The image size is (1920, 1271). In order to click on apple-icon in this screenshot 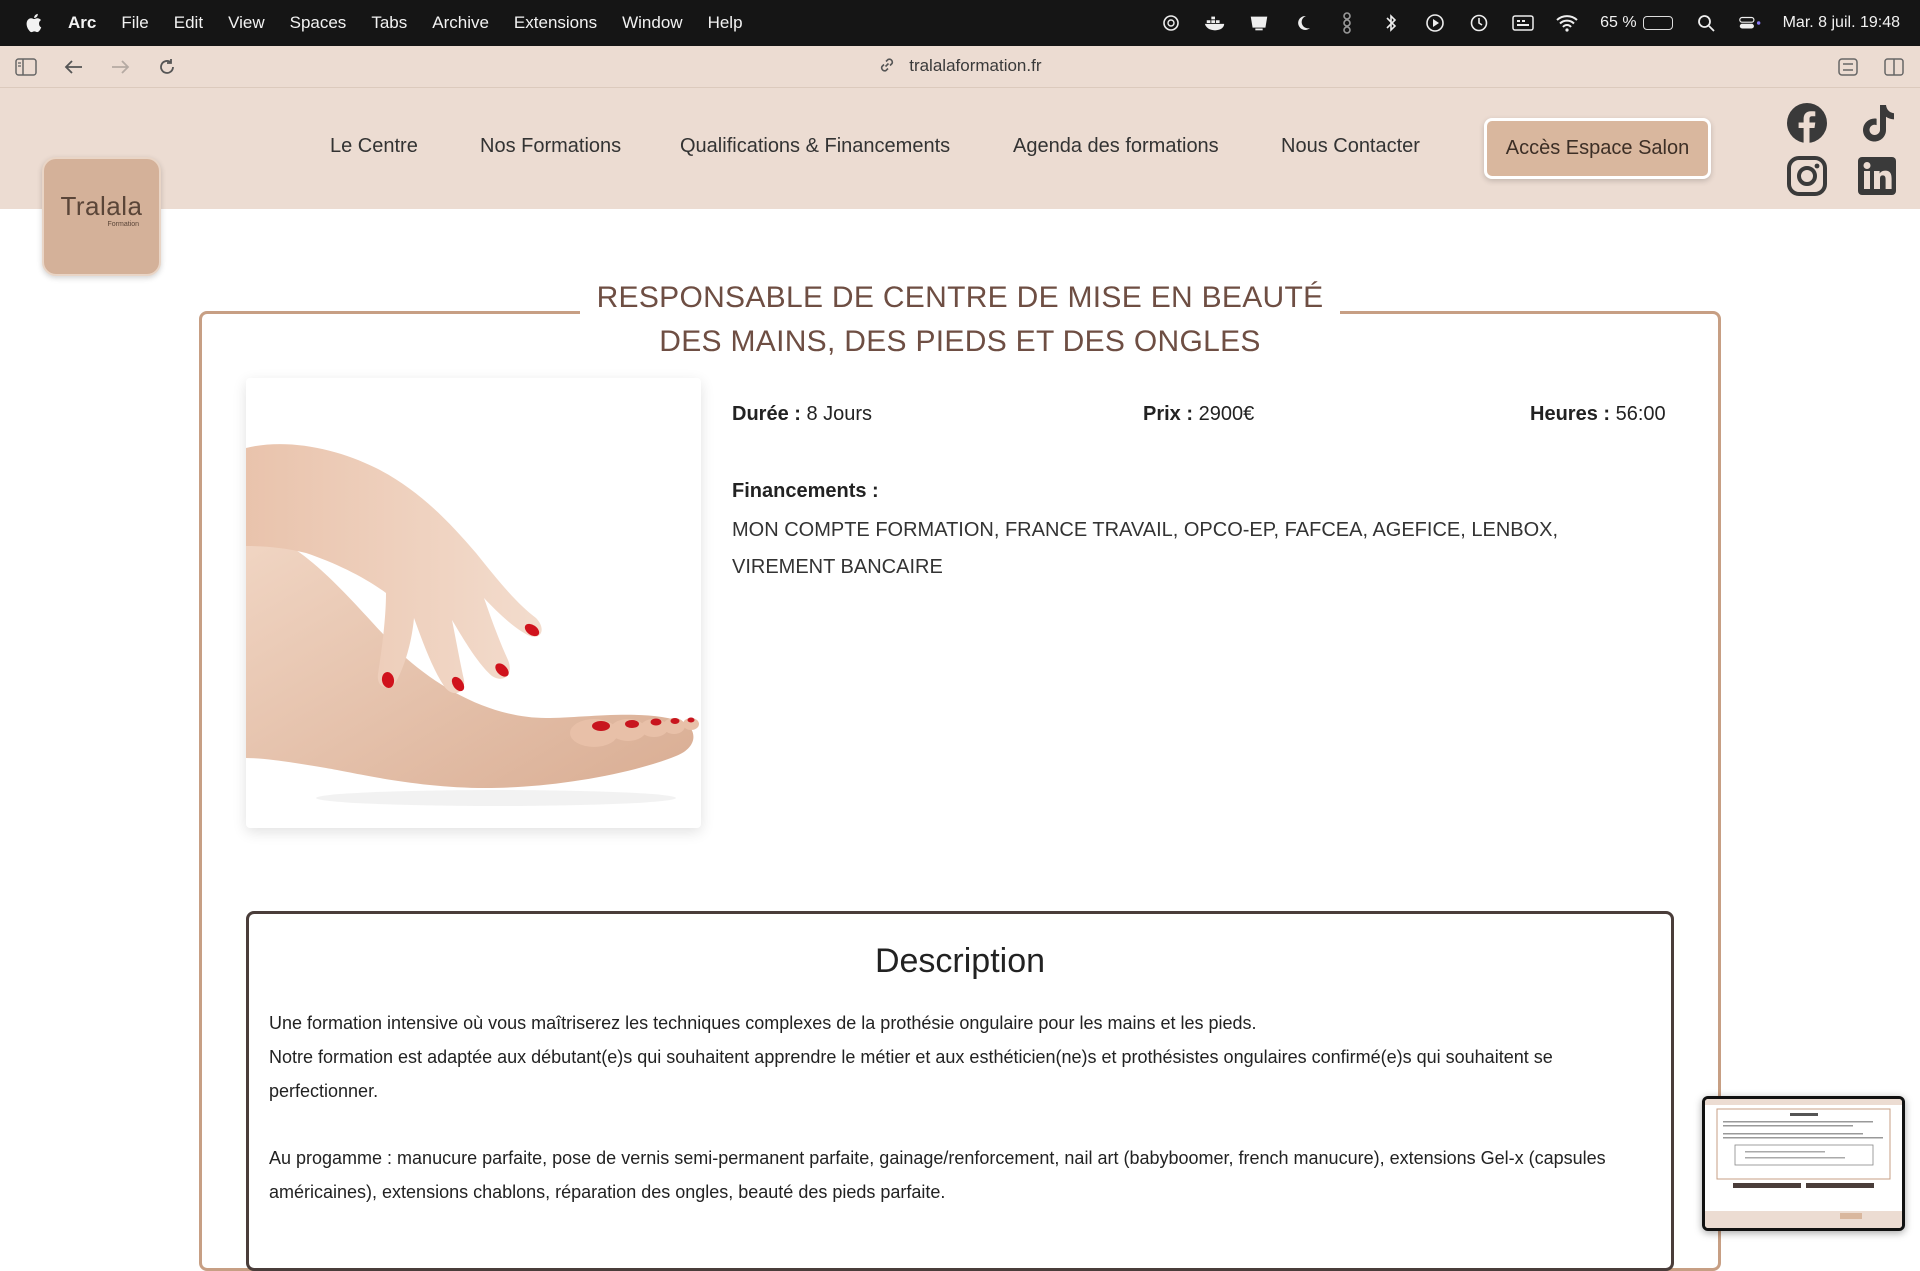, I will do `click(35, 23)`.